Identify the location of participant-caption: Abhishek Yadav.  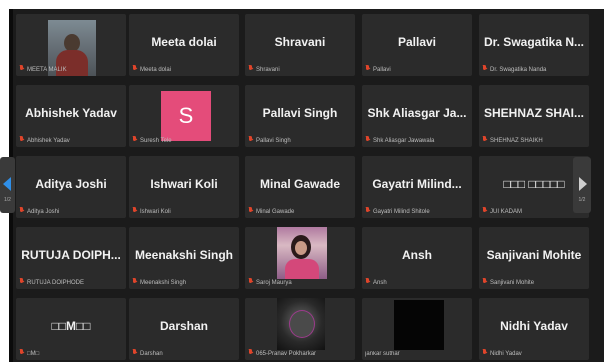
(70, 140).